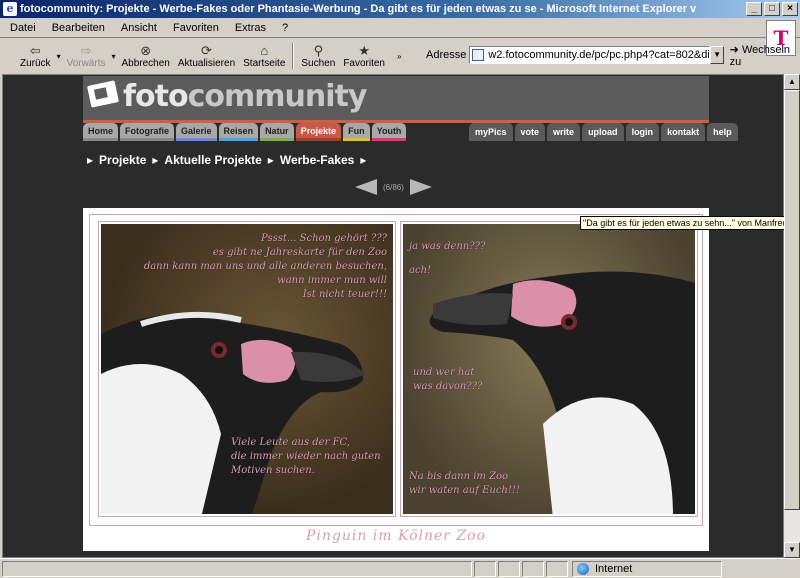 The width and height of the screenshot is (800, 578). What do you see at coordinates (35, 56) in the screenshot?
I see `back-button: ⇦ Zurück` at bounding box center [35, 56].